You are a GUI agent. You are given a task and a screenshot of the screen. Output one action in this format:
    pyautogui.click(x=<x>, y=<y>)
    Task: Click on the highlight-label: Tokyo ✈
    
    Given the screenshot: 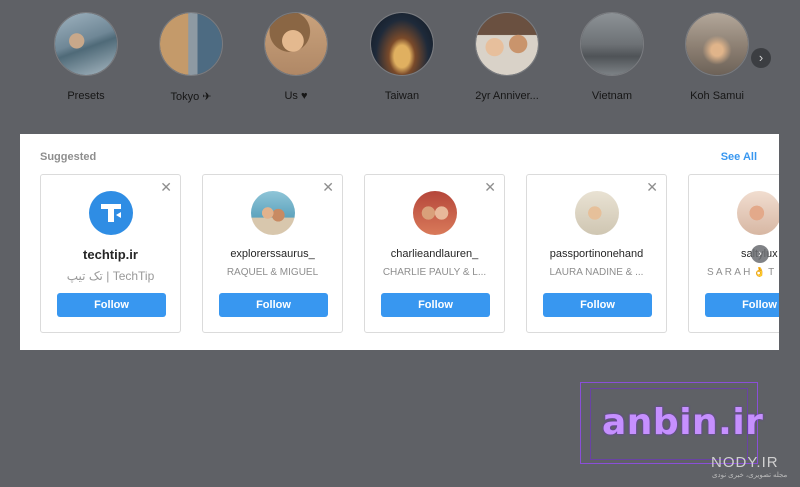 What is the action you would take?
    pyautogui.click(x=191, y=97)
    